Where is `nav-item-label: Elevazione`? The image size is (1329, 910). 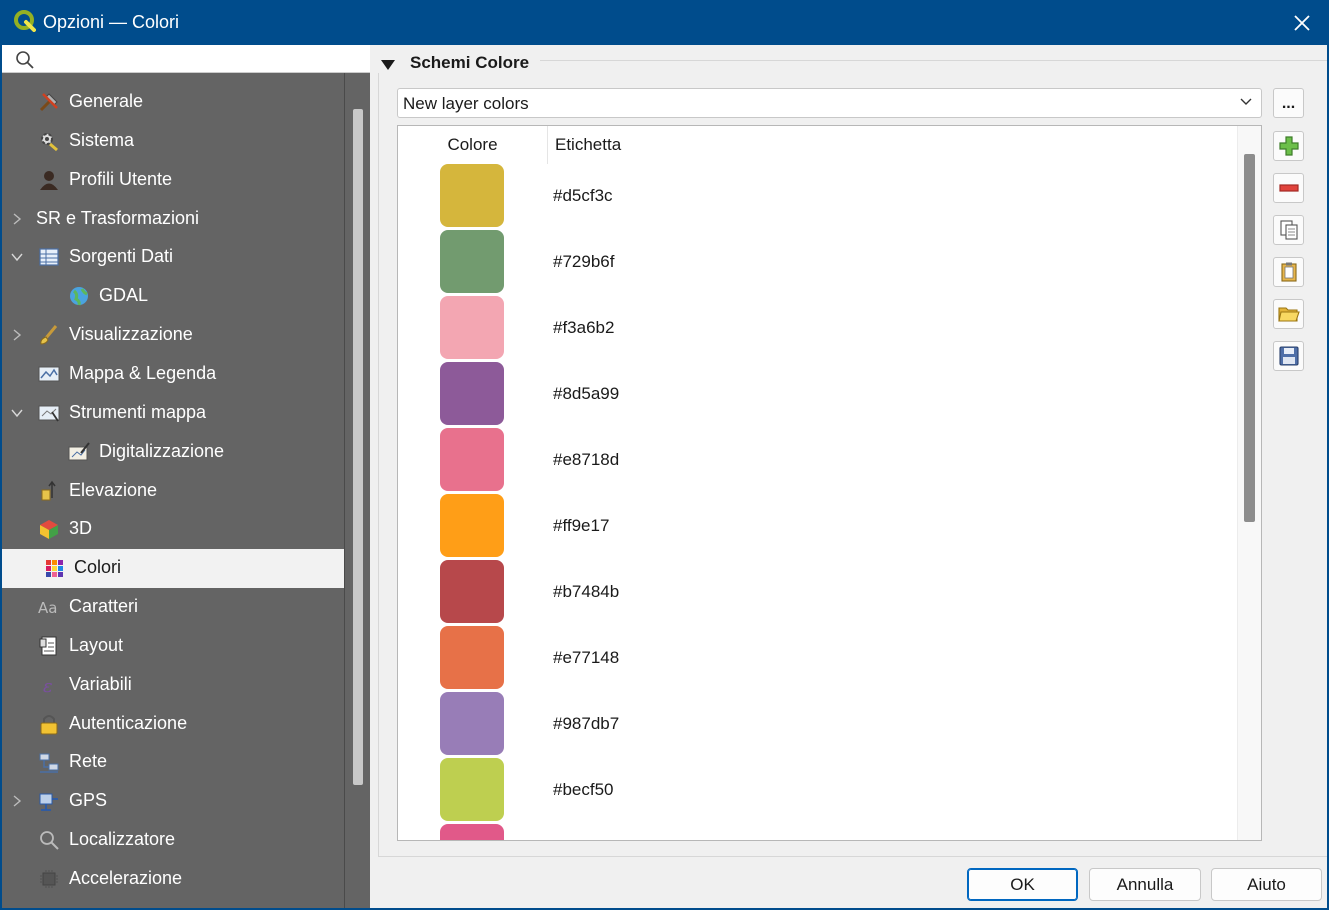
nav-item-label: Elevazione is located at coordinates (113, 489).